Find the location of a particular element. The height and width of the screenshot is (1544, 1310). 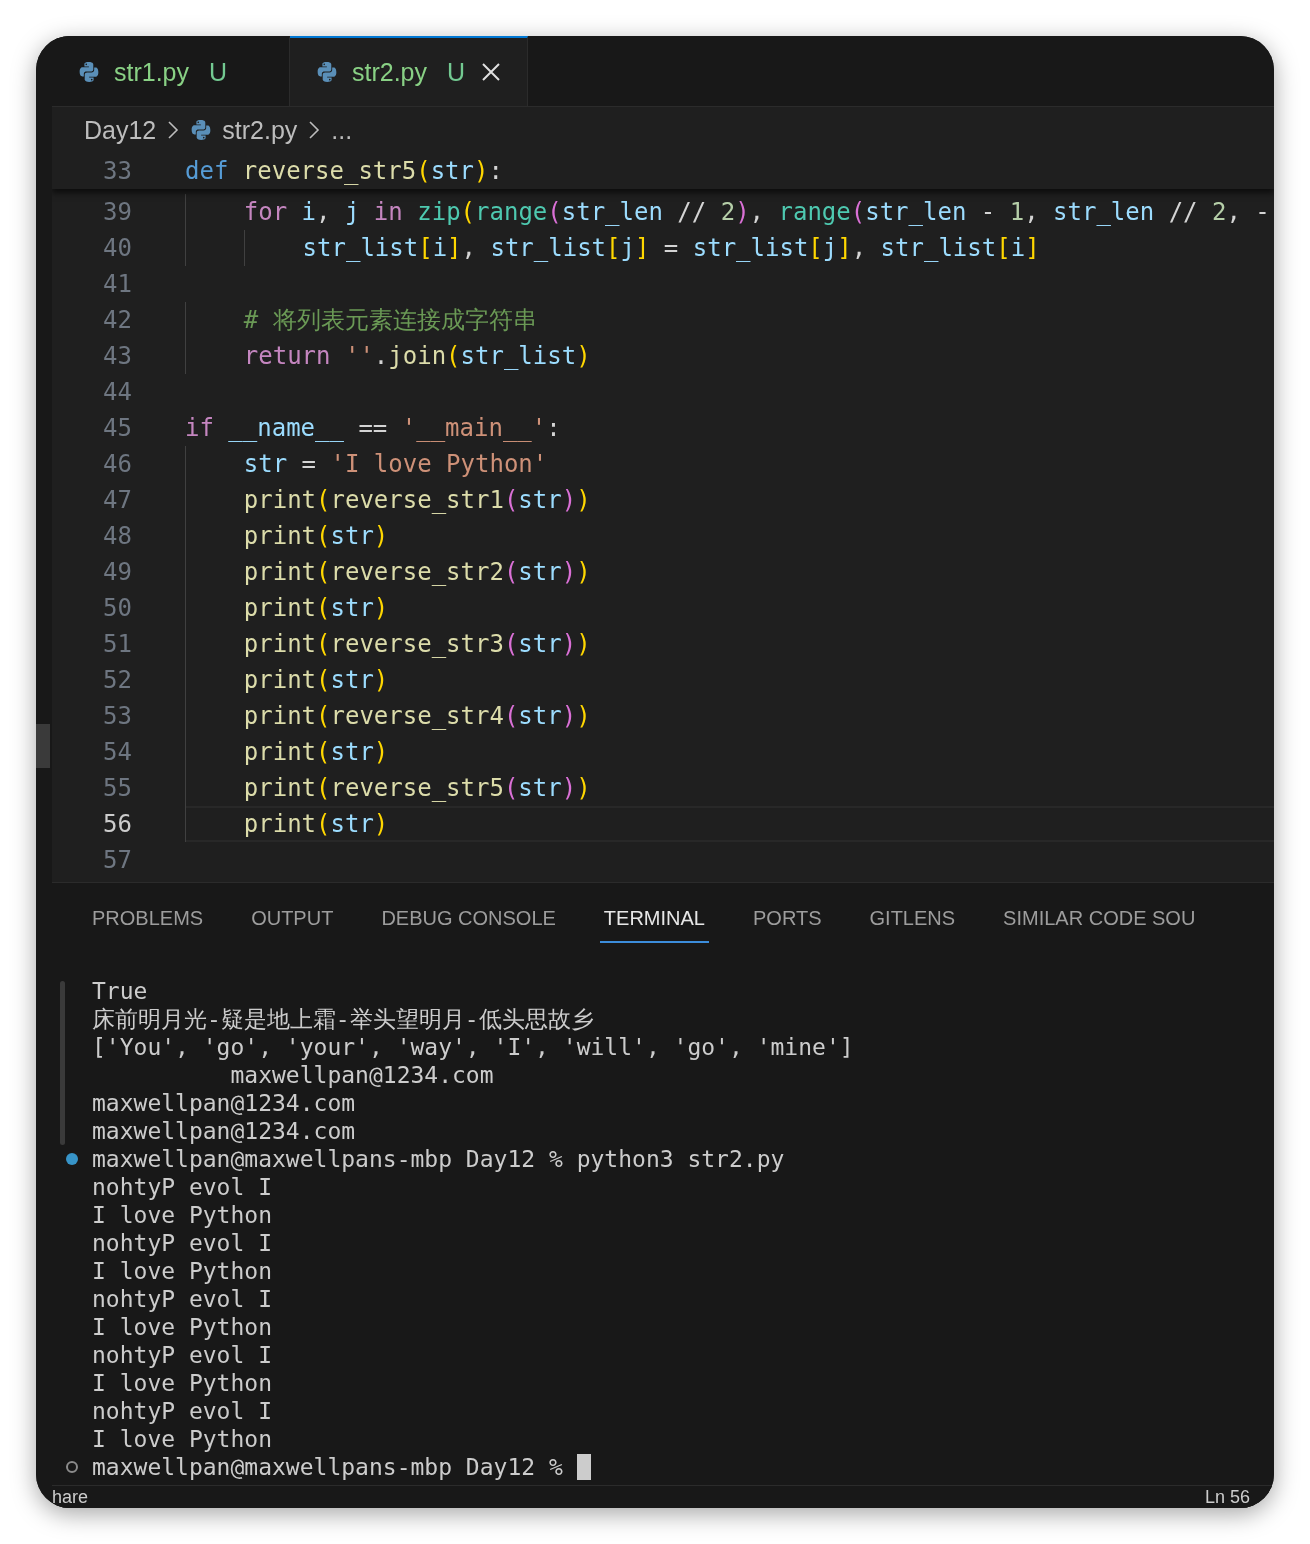

line-number: 46 is located at coordinates (117, 464).